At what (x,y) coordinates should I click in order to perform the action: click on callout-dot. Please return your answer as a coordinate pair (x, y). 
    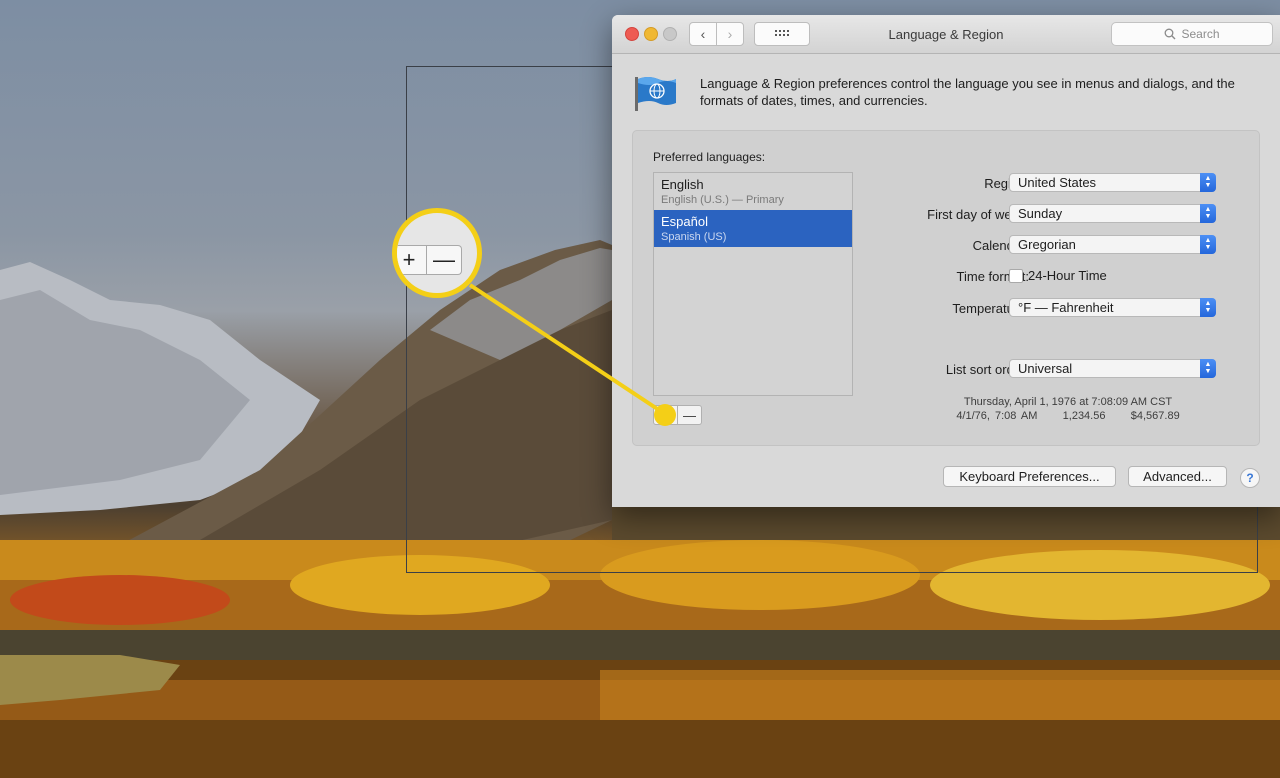
    Looking at the image, I should click on (665, 415).